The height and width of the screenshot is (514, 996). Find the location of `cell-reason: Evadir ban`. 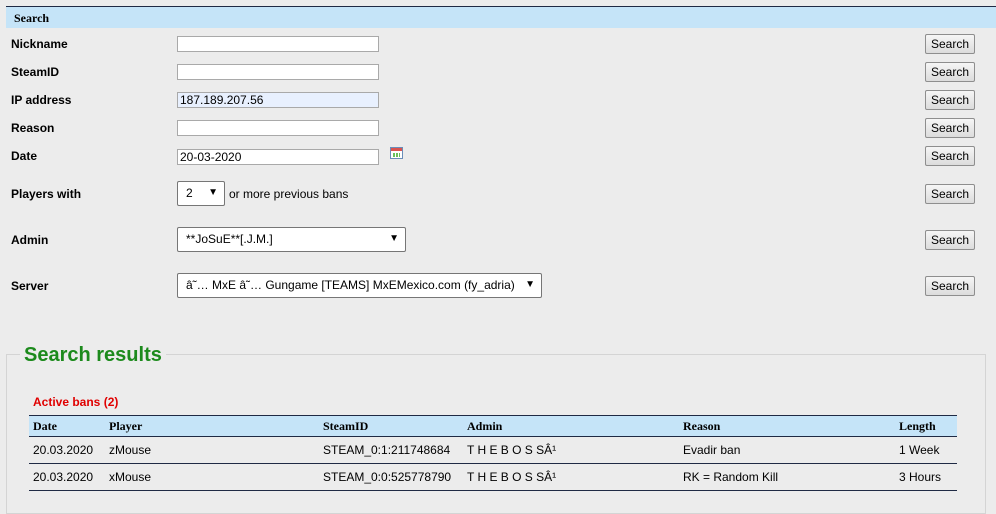

cell-reason: Evadir ban is located at coordinates (787, 450).